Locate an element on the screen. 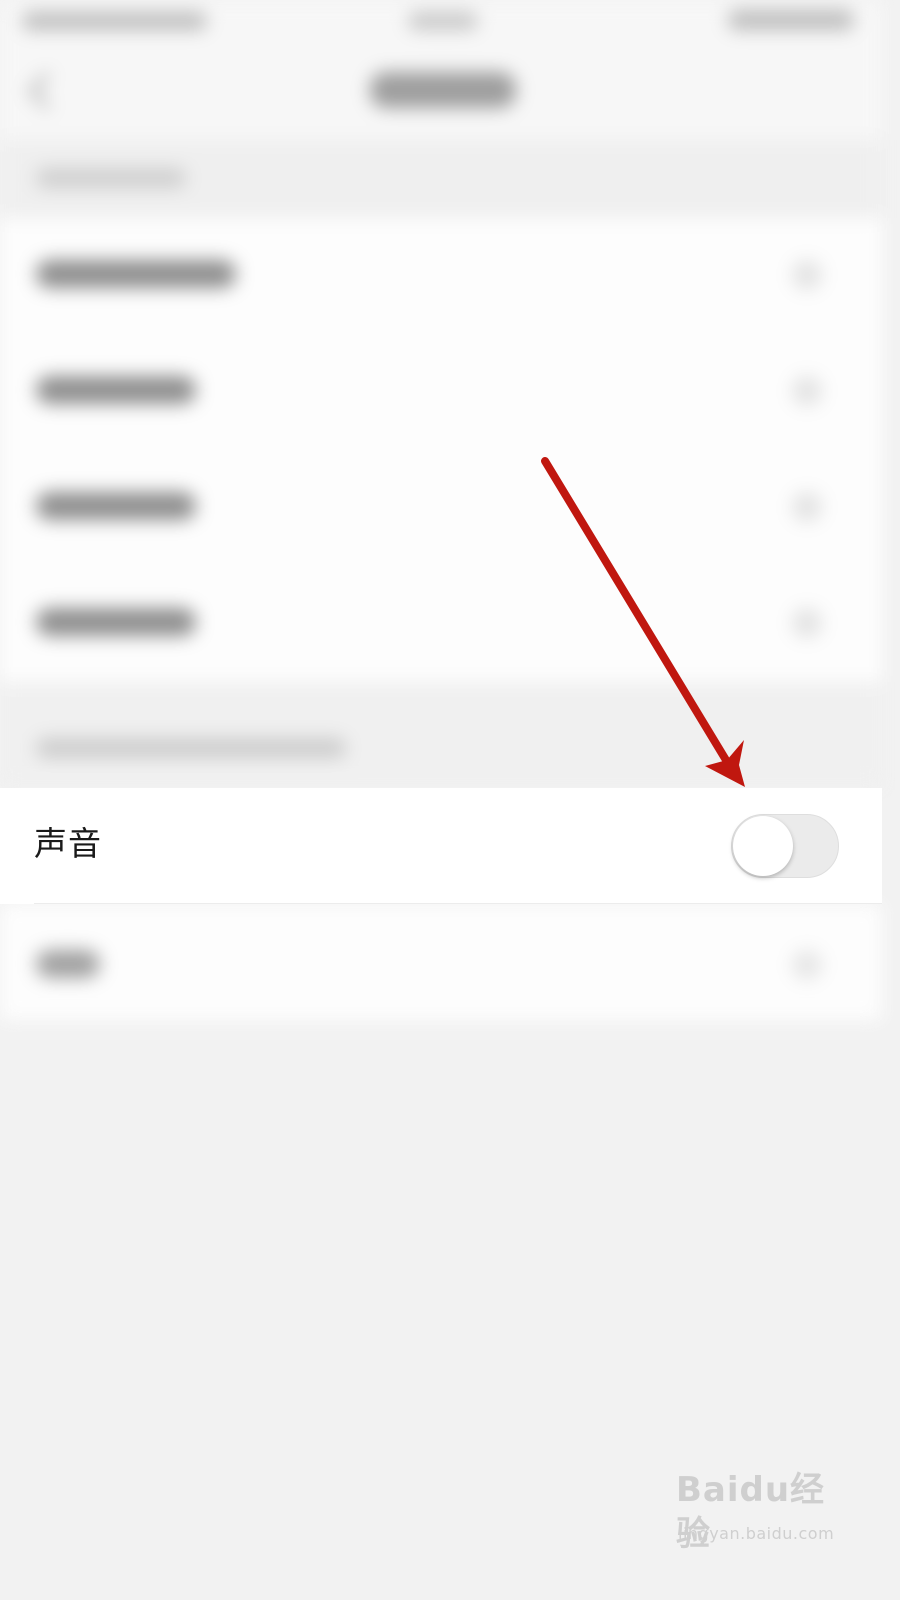 The height and width of the screenshot is (1600, 900). status-bar is located at coordinates (441, 22).